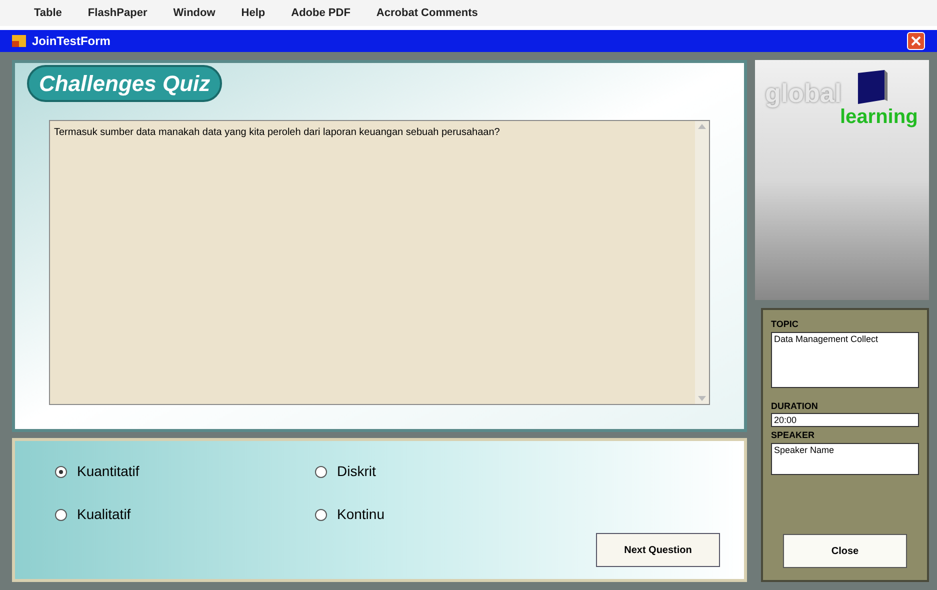 The height and width of the screenshot is (590, 937). Describe the element at coordinates (185, 514) in the screenshot. I see `answer-radio: Kualitatif` at that location.